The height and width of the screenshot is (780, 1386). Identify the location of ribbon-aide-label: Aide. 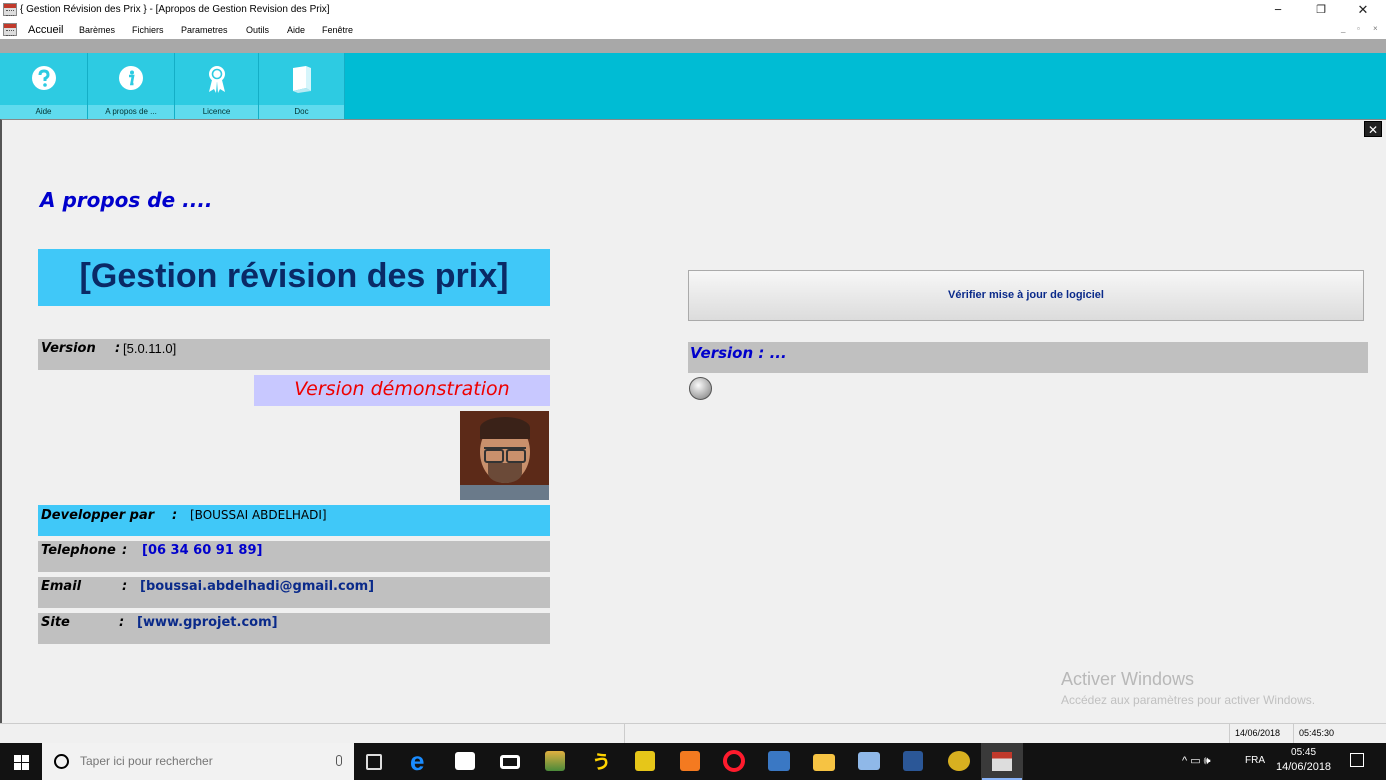
(43, 112).